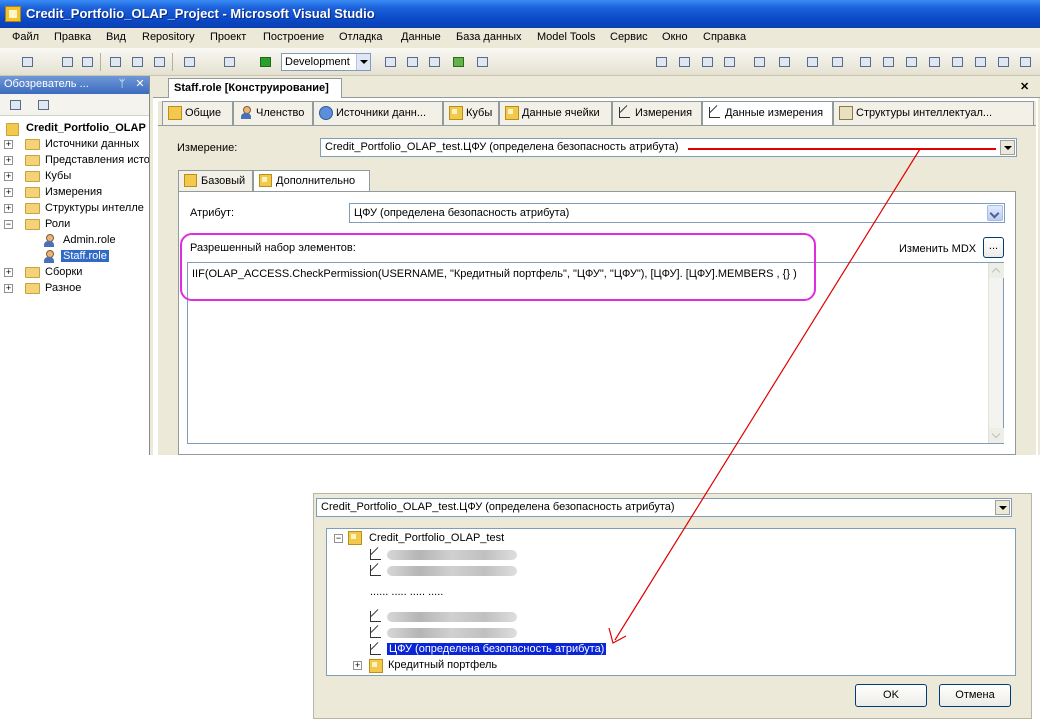  What do you see at coordinates (390, 61) in the screenshot?
I see `find-icon` at bounding box center [390, 61].